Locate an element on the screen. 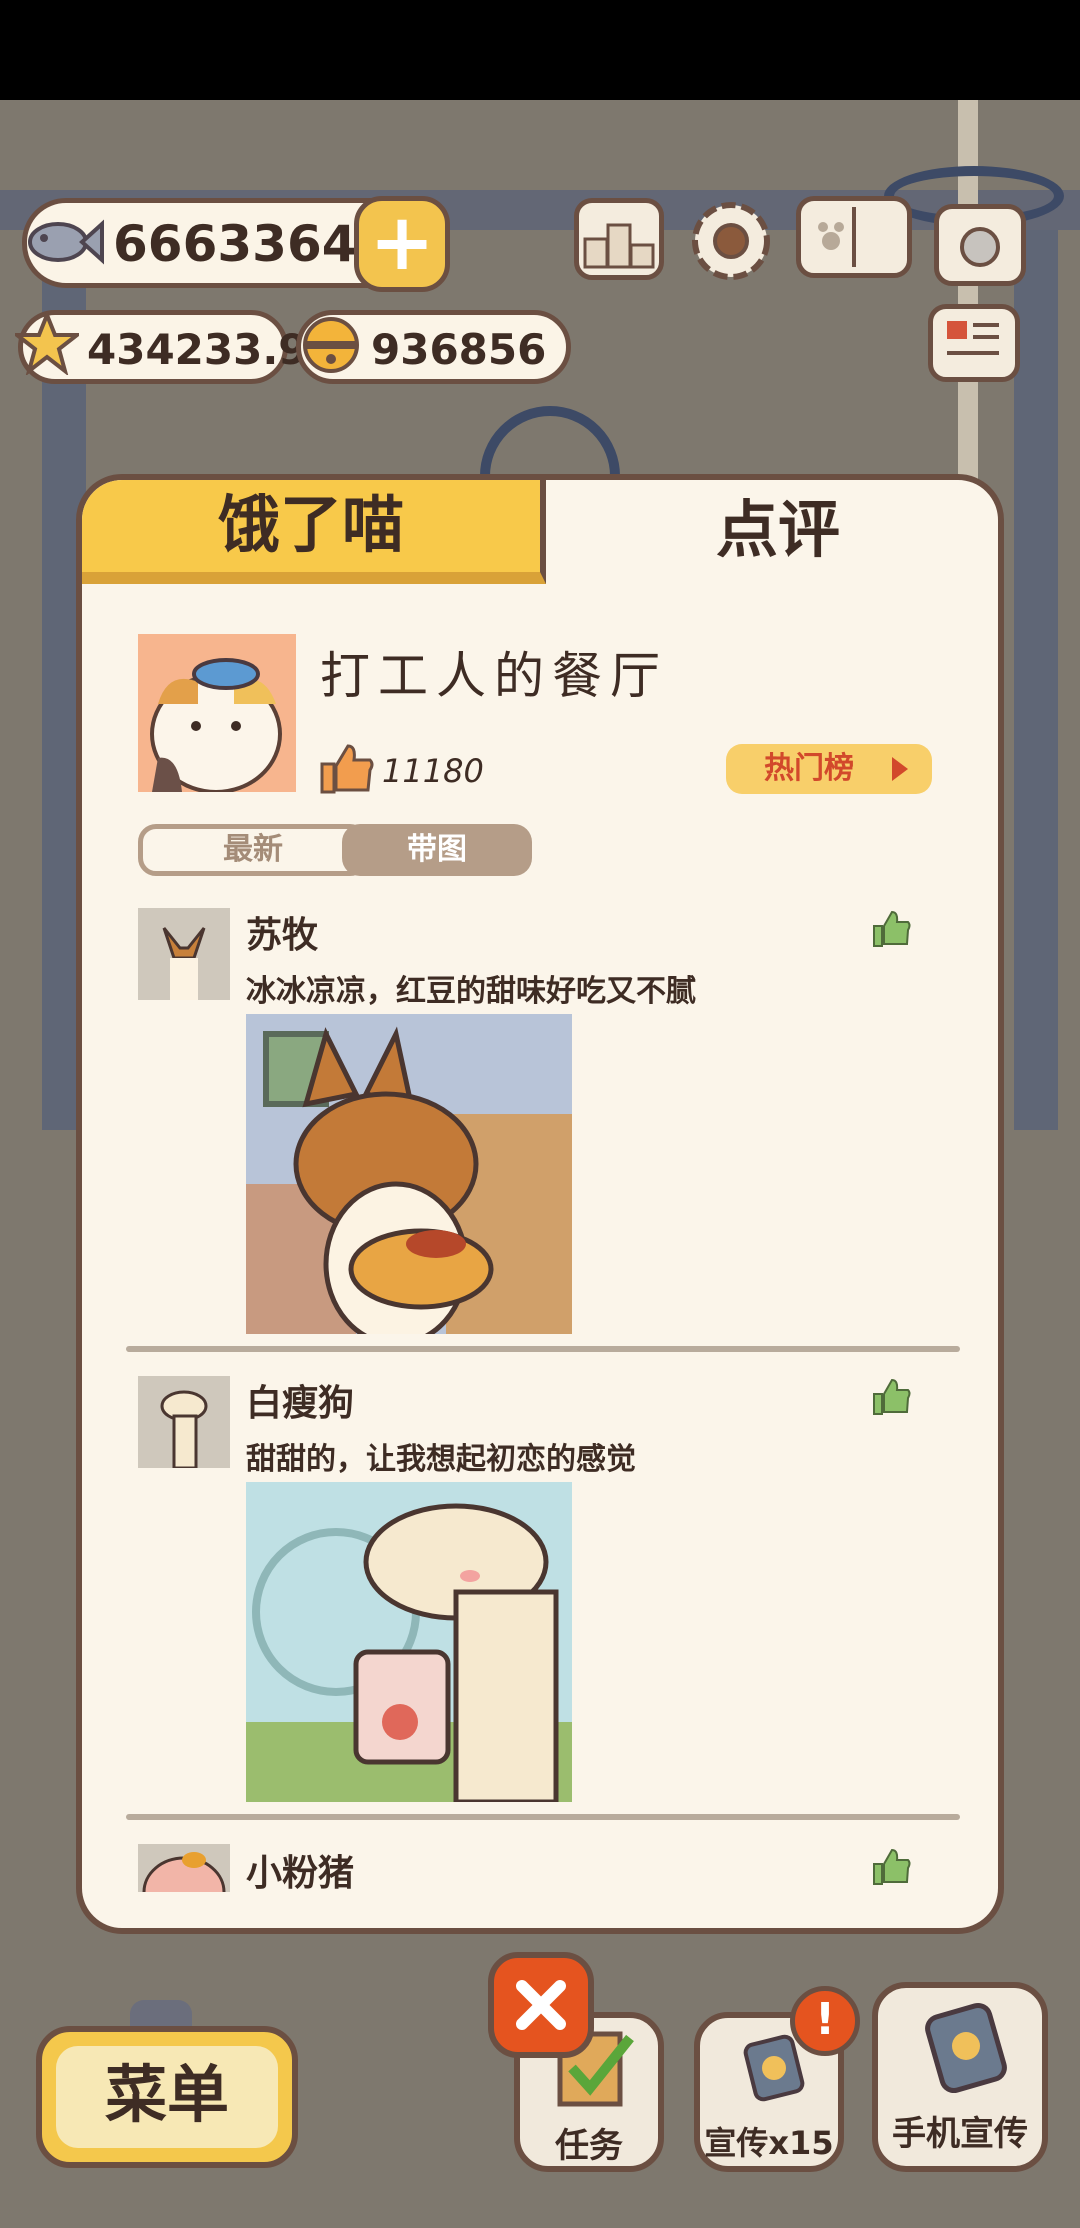  pig-avatar-icon is located at coordinates (184, 1868).